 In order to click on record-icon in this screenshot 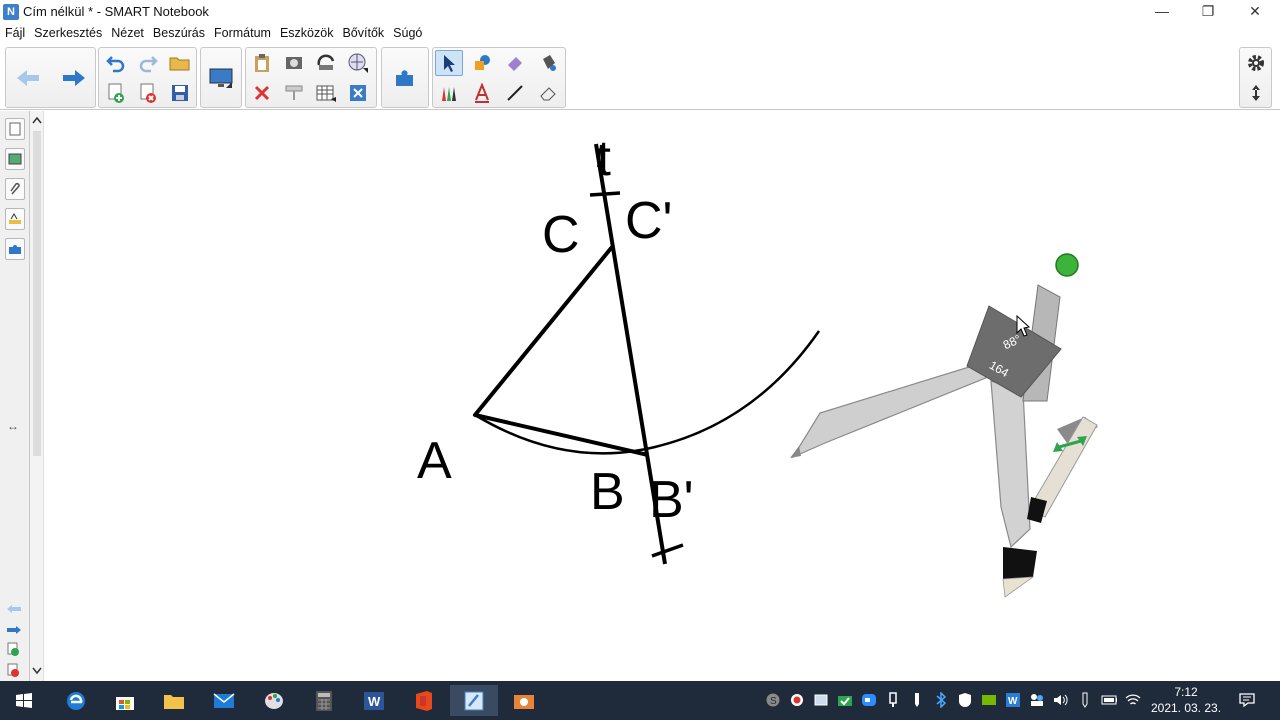, I will do `click(797, 700)`.